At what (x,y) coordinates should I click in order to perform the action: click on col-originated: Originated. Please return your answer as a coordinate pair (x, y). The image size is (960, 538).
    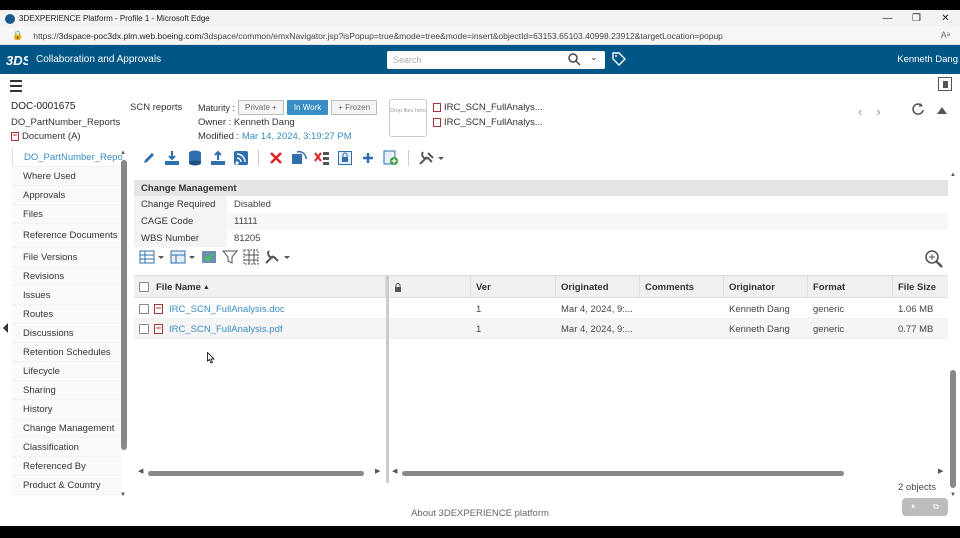
    Looking at the image, I should click on (598, 287).